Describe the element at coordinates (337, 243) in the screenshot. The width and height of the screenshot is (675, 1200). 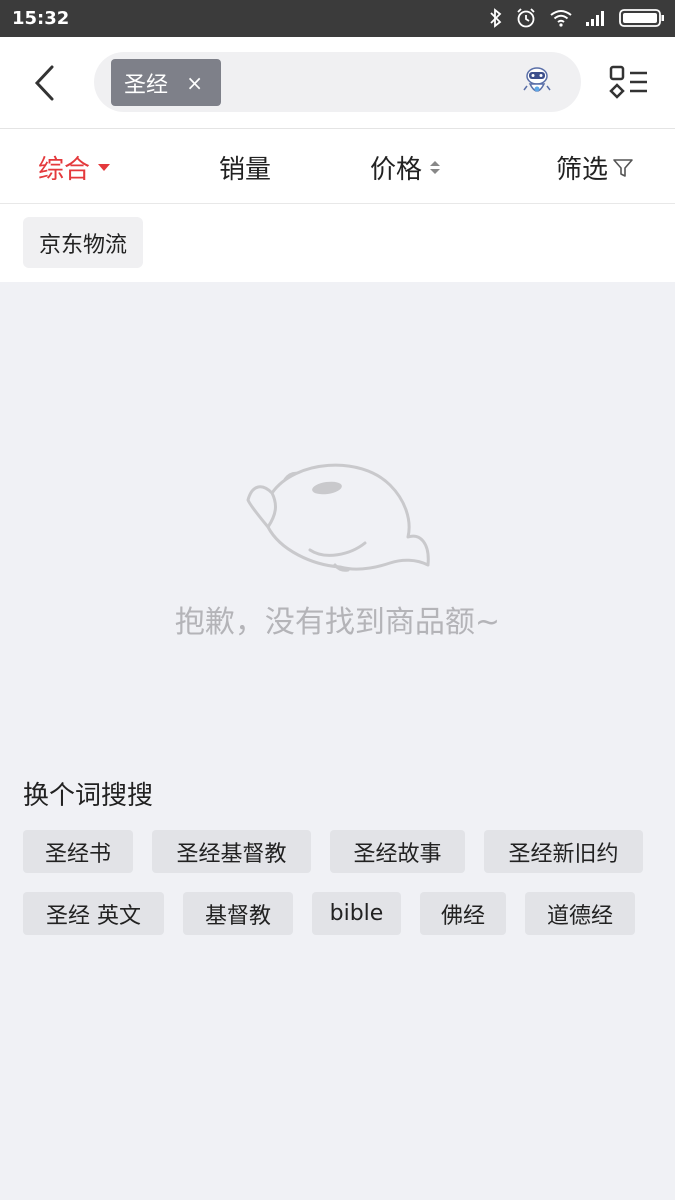
I see `filter-strip: 京东物流` at that location.